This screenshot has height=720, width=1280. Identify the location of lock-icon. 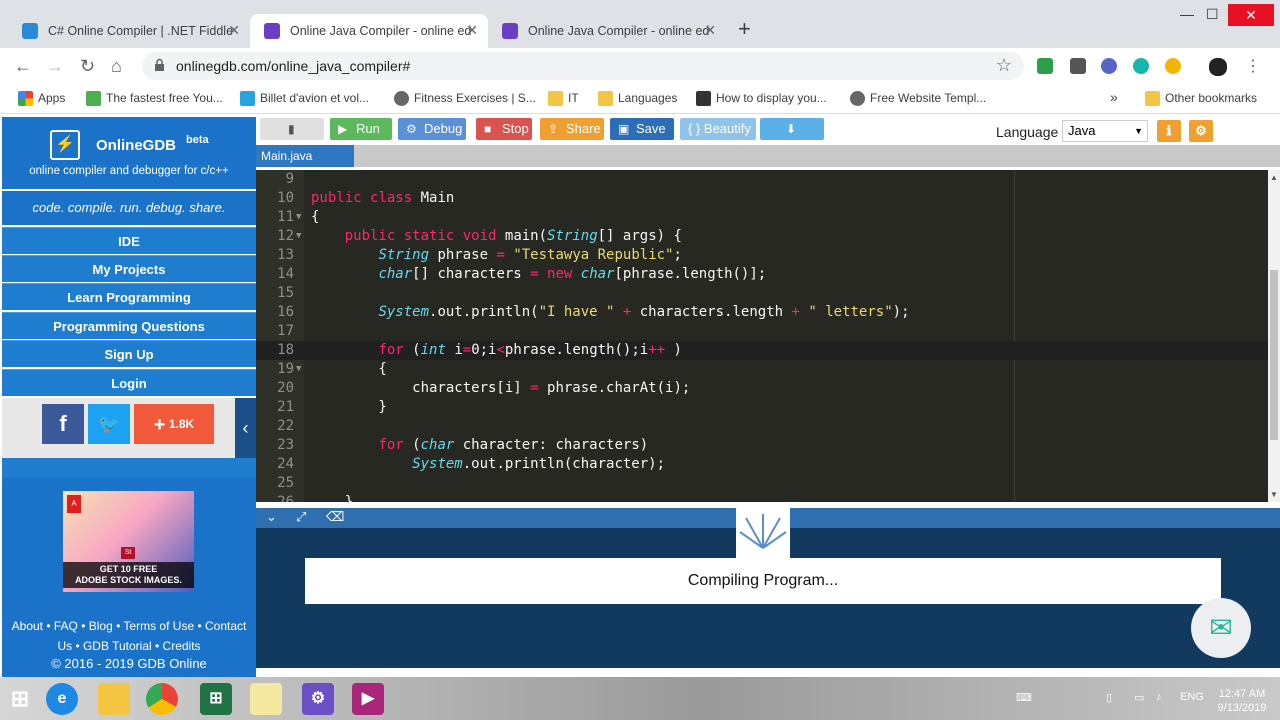
(159, 64).